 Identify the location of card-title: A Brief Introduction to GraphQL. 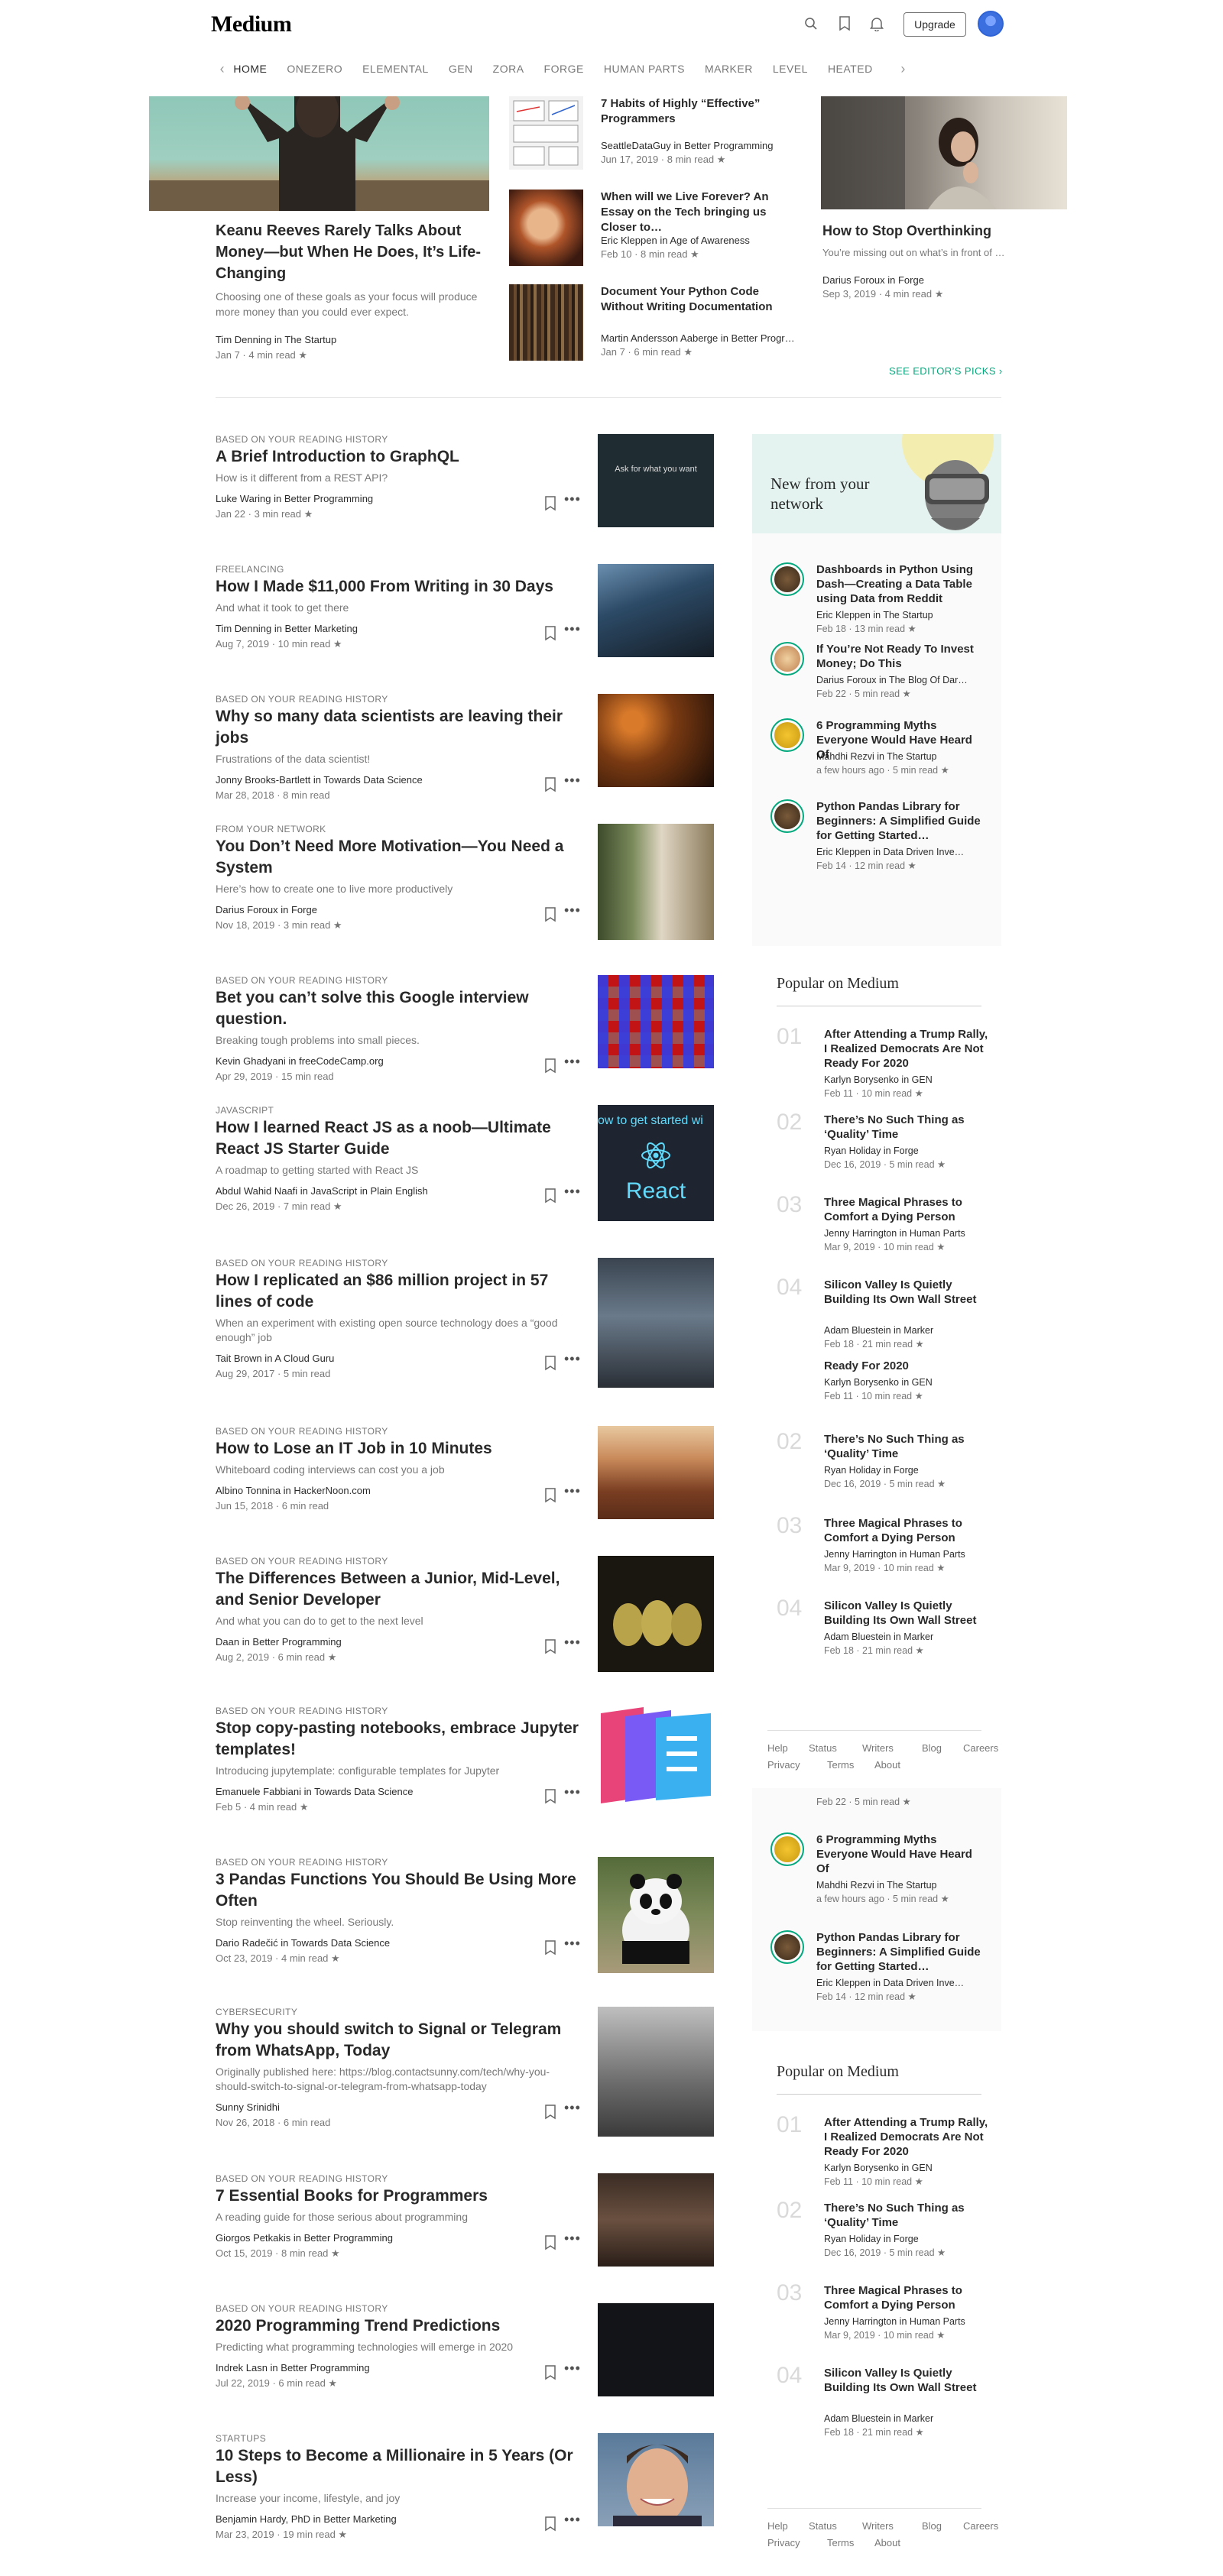
(399, 457).